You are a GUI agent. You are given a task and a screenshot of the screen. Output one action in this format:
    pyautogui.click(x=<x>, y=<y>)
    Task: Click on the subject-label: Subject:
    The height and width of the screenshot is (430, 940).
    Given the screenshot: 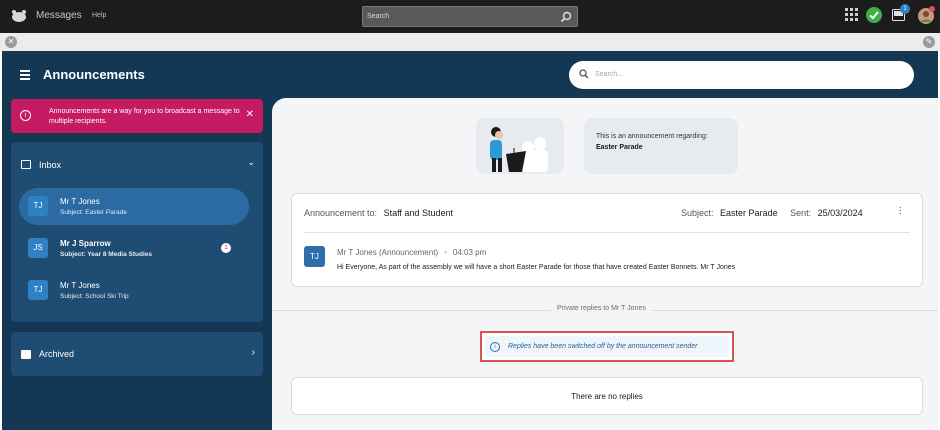 What is the action you would take?
    pyautogui.click(x=697, y=213)
    